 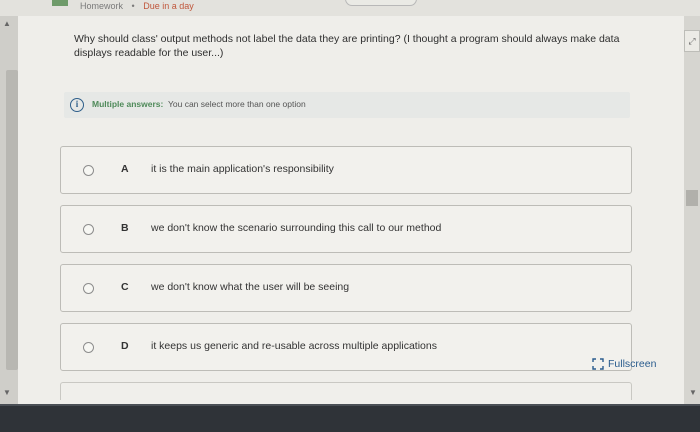 I want to click on scroll-up-arrow-icon: ▲, so click(x=7, y=24).